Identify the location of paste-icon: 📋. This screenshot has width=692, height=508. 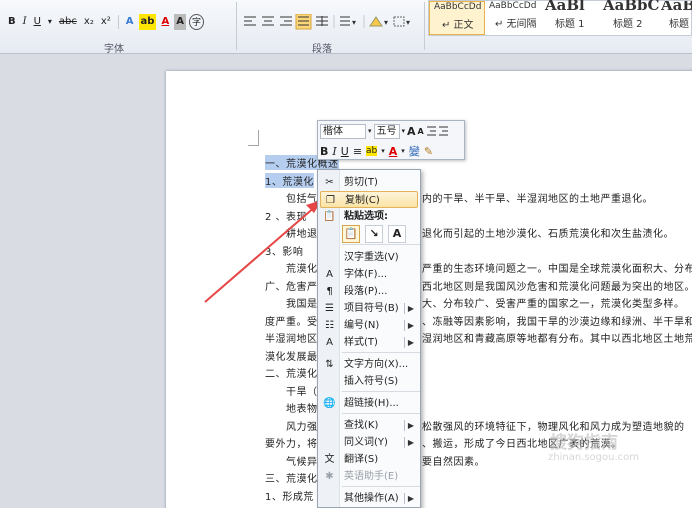
(329, 216).